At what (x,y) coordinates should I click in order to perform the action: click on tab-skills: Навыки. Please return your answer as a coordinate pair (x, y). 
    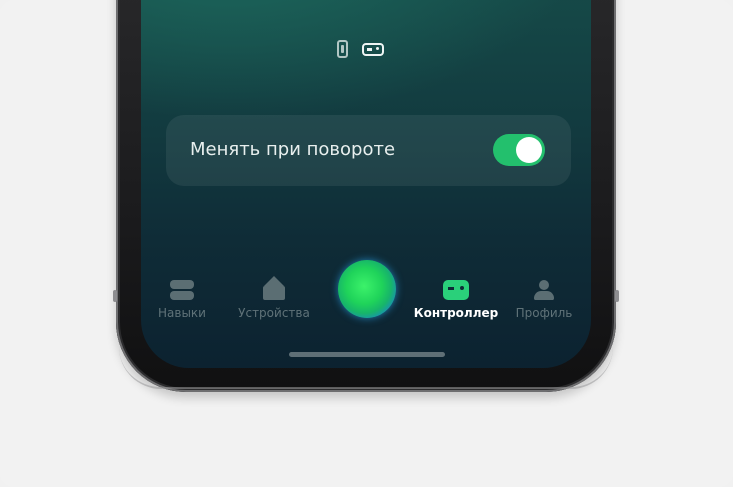
    Looking at the image, I should click on (184, 300).